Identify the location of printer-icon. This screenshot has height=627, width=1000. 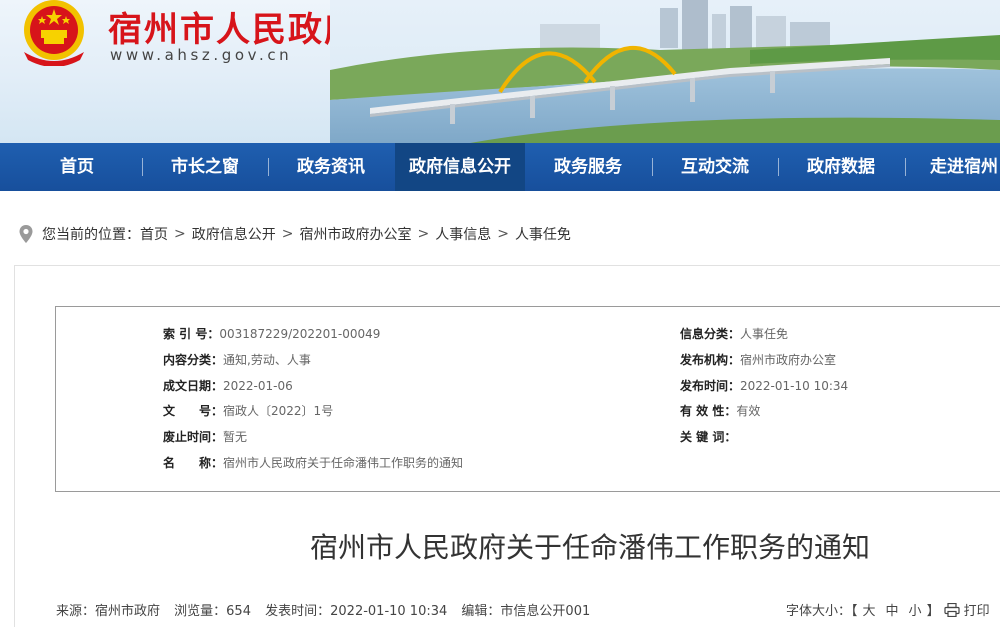
(951, 609).